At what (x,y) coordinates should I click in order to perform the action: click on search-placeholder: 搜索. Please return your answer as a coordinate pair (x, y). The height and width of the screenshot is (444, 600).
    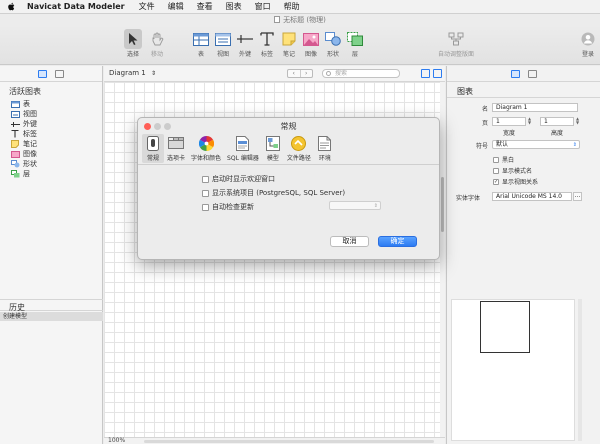
    Looking at the image, I should click on (341, 73).